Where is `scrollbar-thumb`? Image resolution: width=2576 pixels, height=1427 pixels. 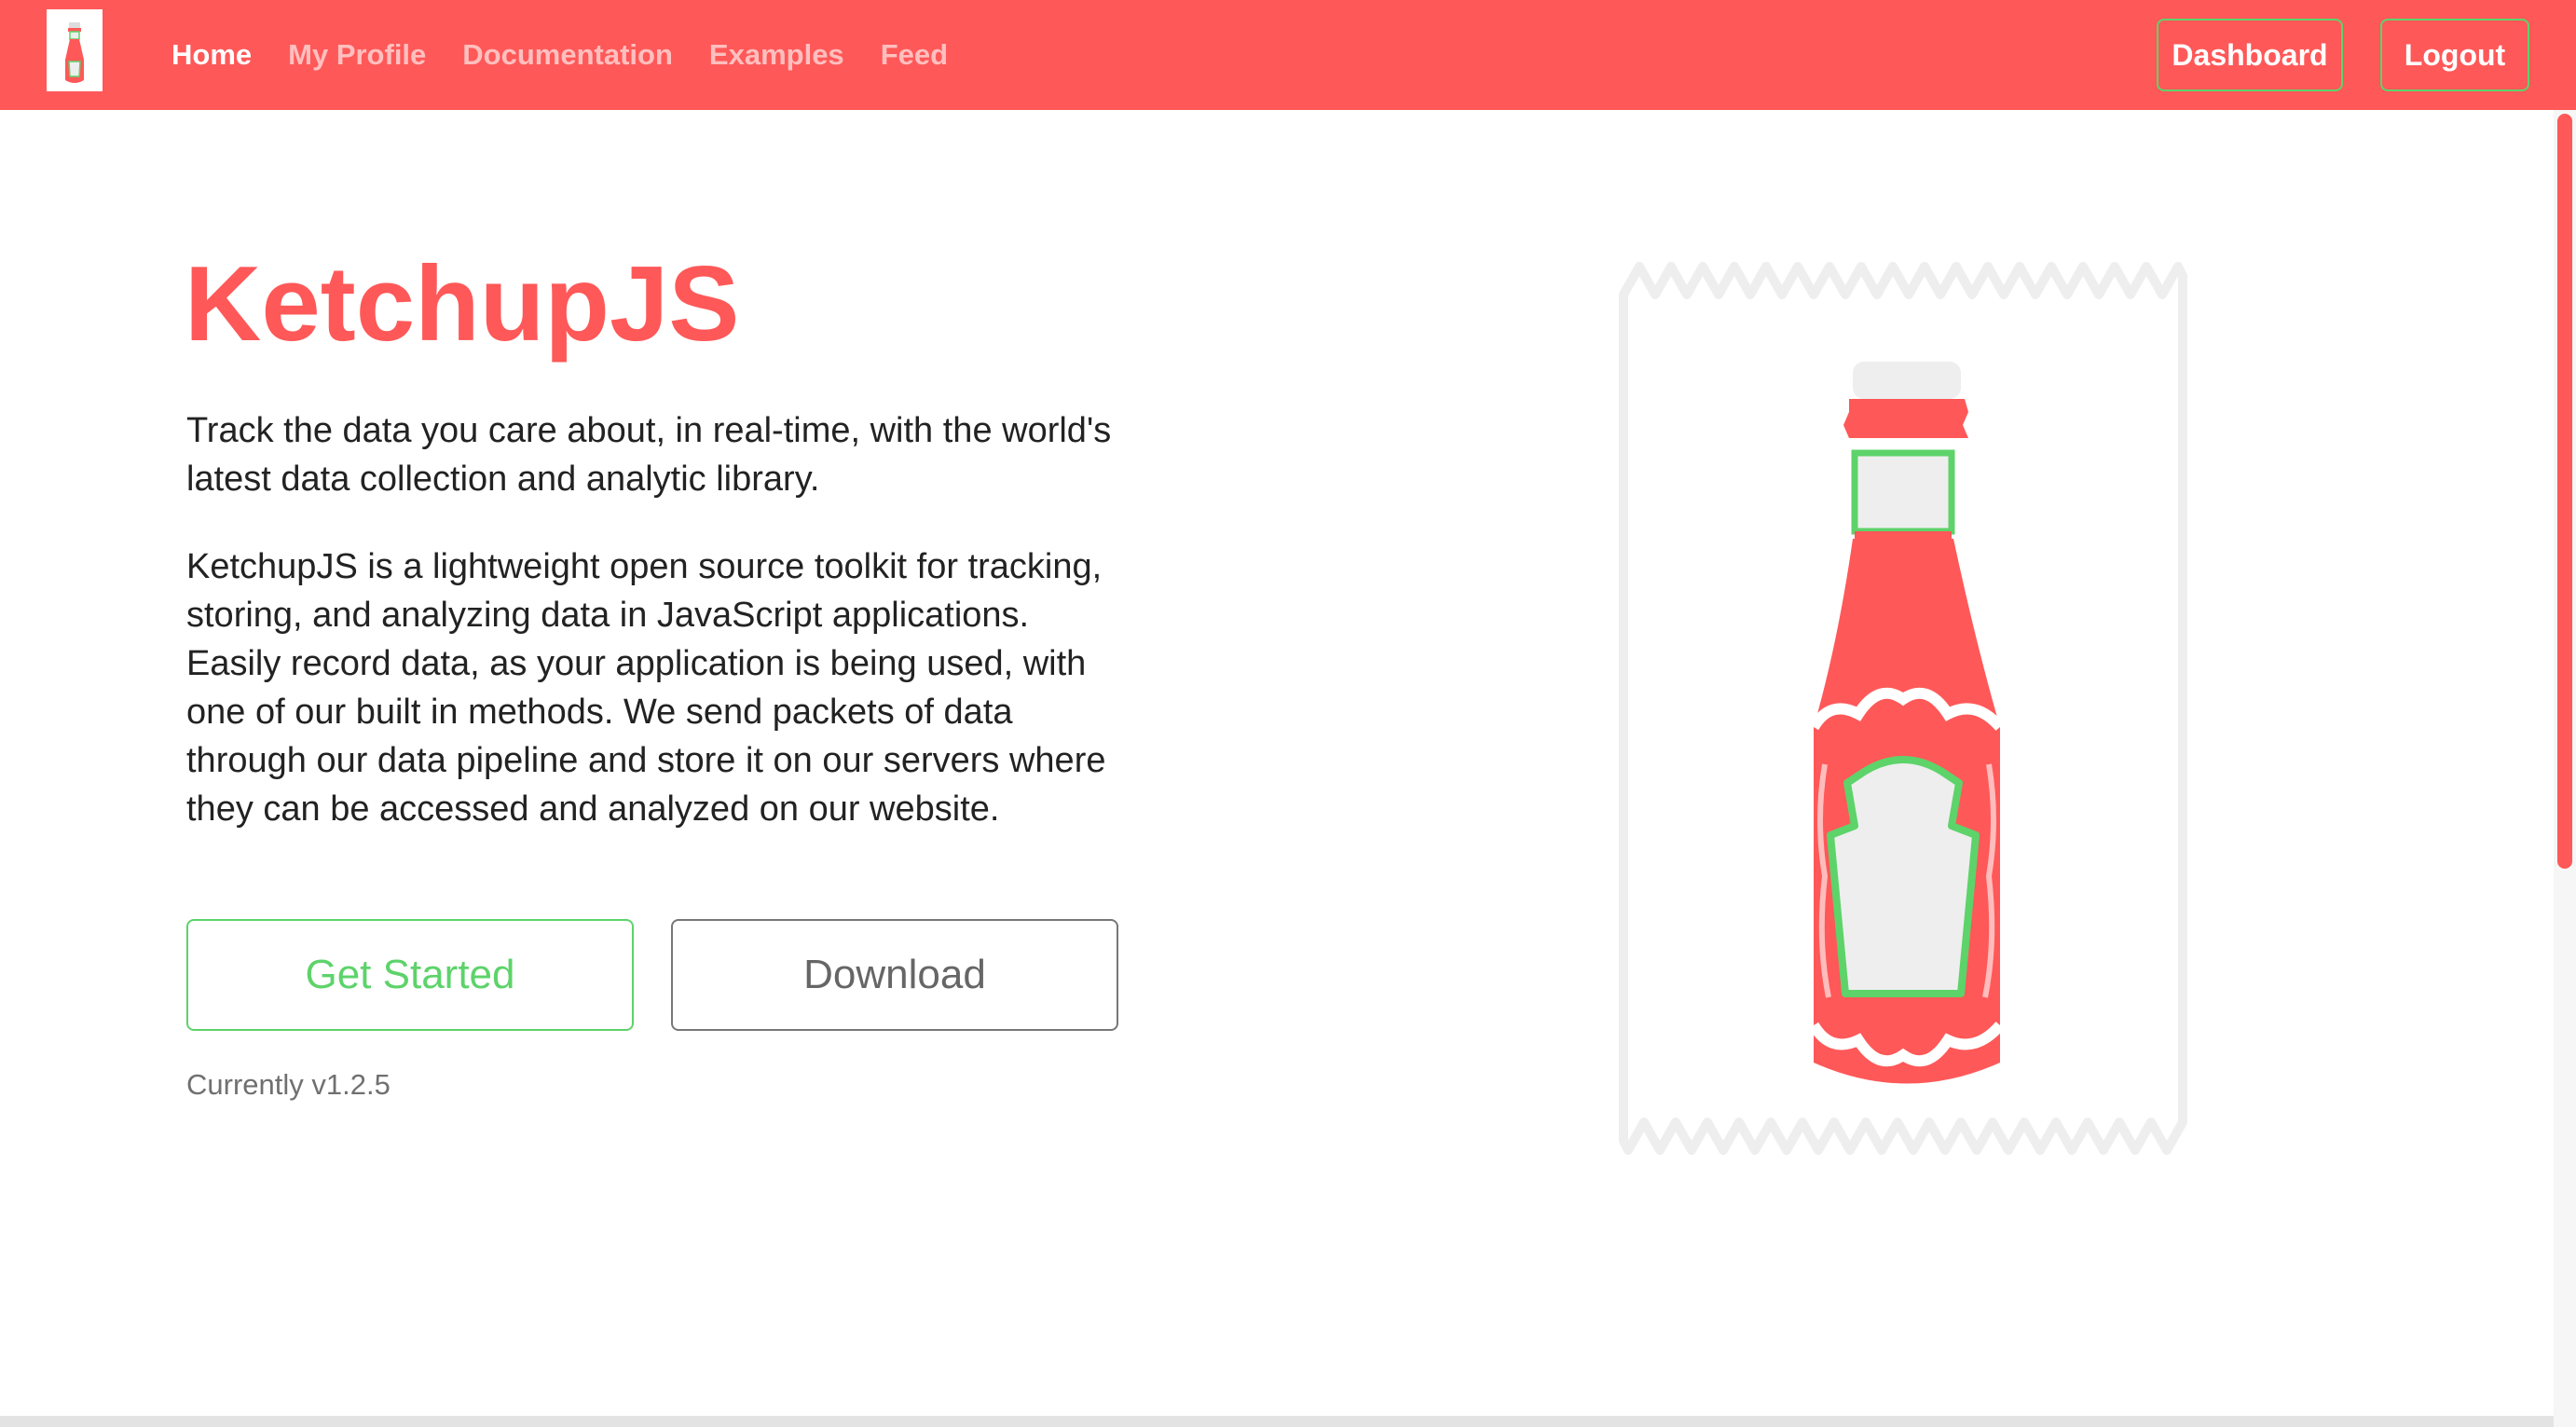
scrollbar-thumb is located at coordinates (2564, 491).